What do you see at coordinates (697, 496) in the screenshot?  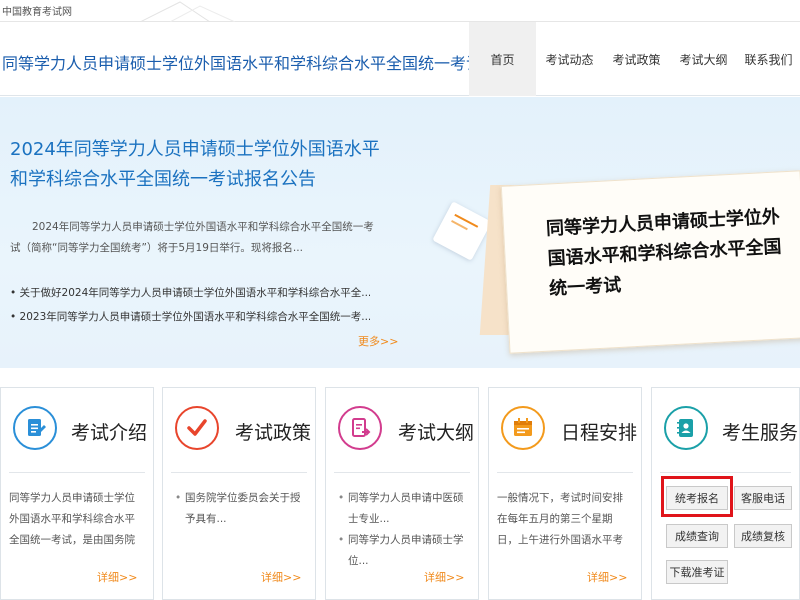 I see `highlight-box` at bounding box center [697, 496].